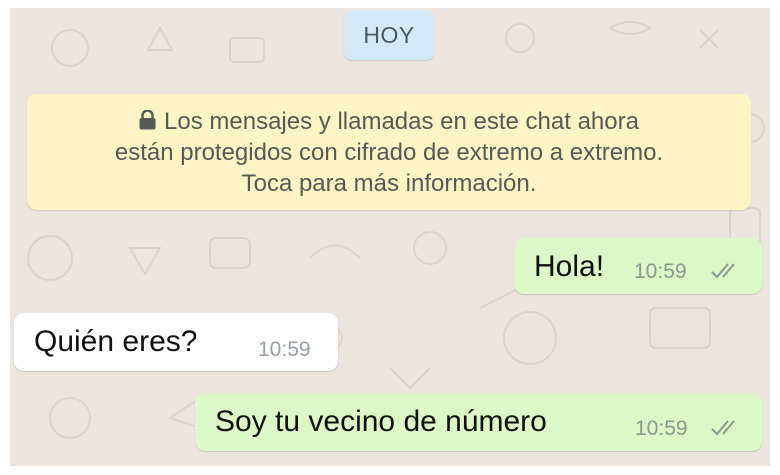 The height and width of the screenshot is (475, 780). What do you see at coordinates (389, 183) in the screenshot?
I see `notice-text-line-3: Toca para más información.` at bounding box center [389, 183].